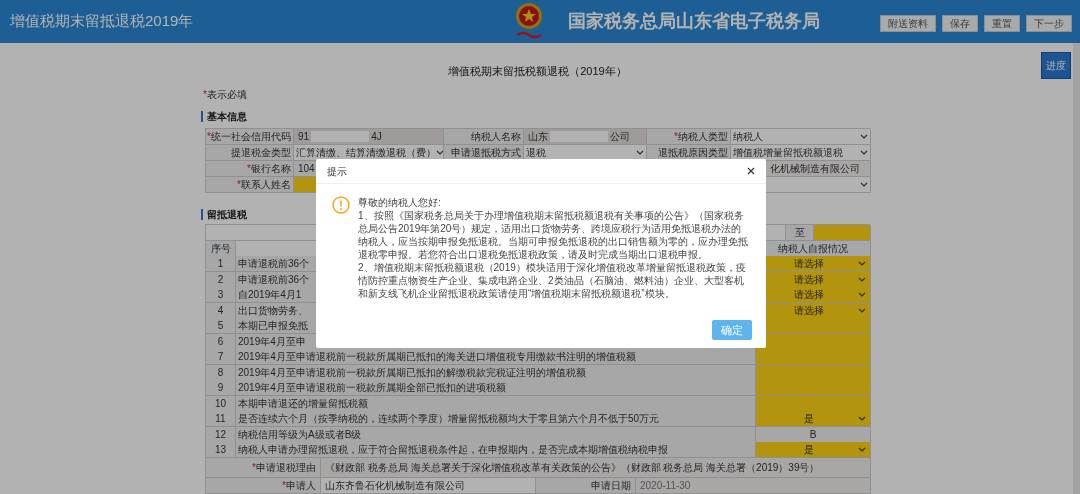 The image size is (1080, 494). Describe the element at coordinates (1056, 65) in the screenshot. I see `progress-button: 进度` at that location.